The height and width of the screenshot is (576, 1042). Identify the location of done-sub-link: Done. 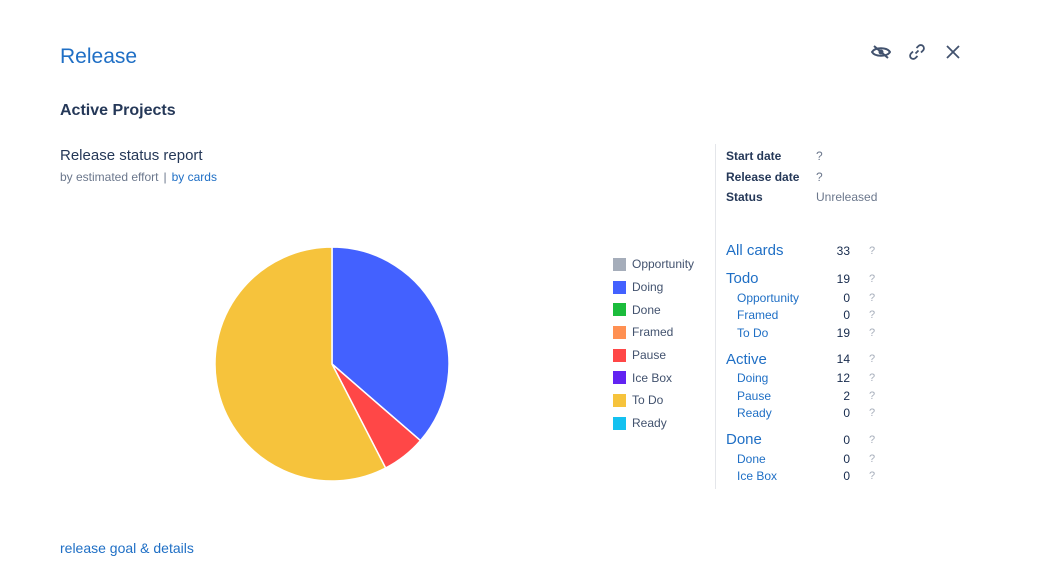
(751, 459).